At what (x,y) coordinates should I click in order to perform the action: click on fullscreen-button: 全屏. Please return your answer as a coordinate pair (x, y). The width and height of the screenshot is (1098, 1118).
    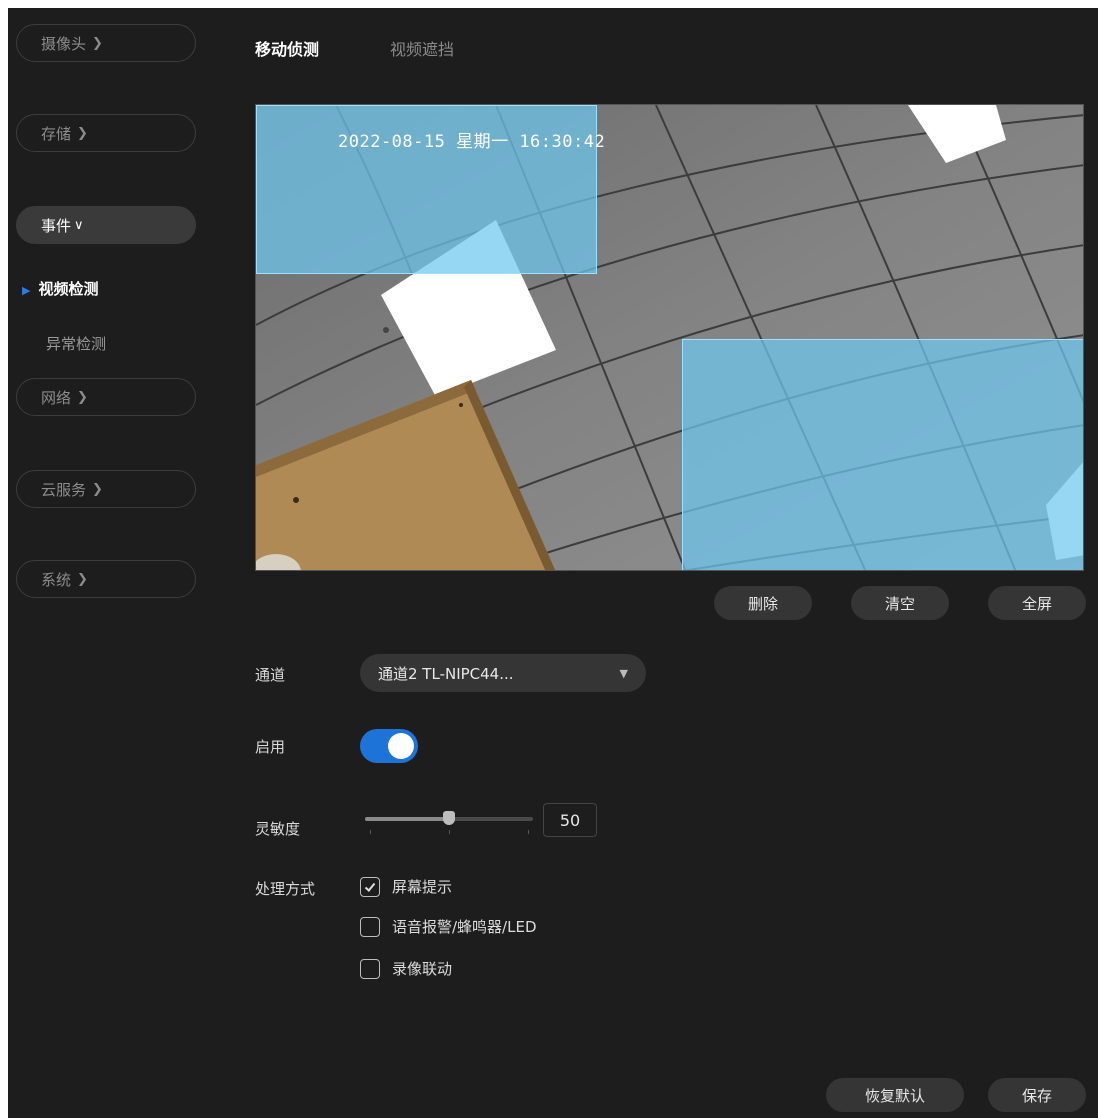
    Looking at the image, I should click on (1037, 603).